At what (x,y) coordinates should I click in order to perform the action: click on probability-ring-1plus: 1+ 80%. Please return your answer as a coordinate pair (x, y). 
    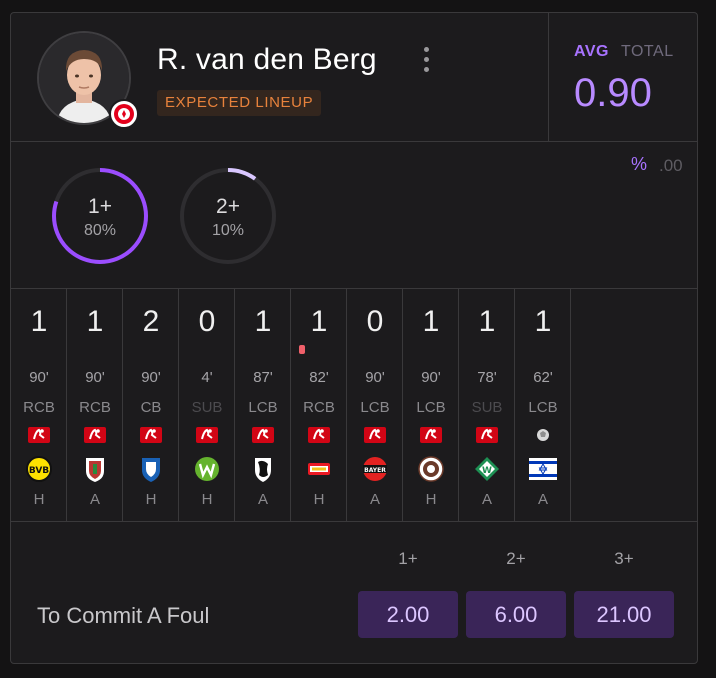
    Looking at the image, I should click on (100, 216).